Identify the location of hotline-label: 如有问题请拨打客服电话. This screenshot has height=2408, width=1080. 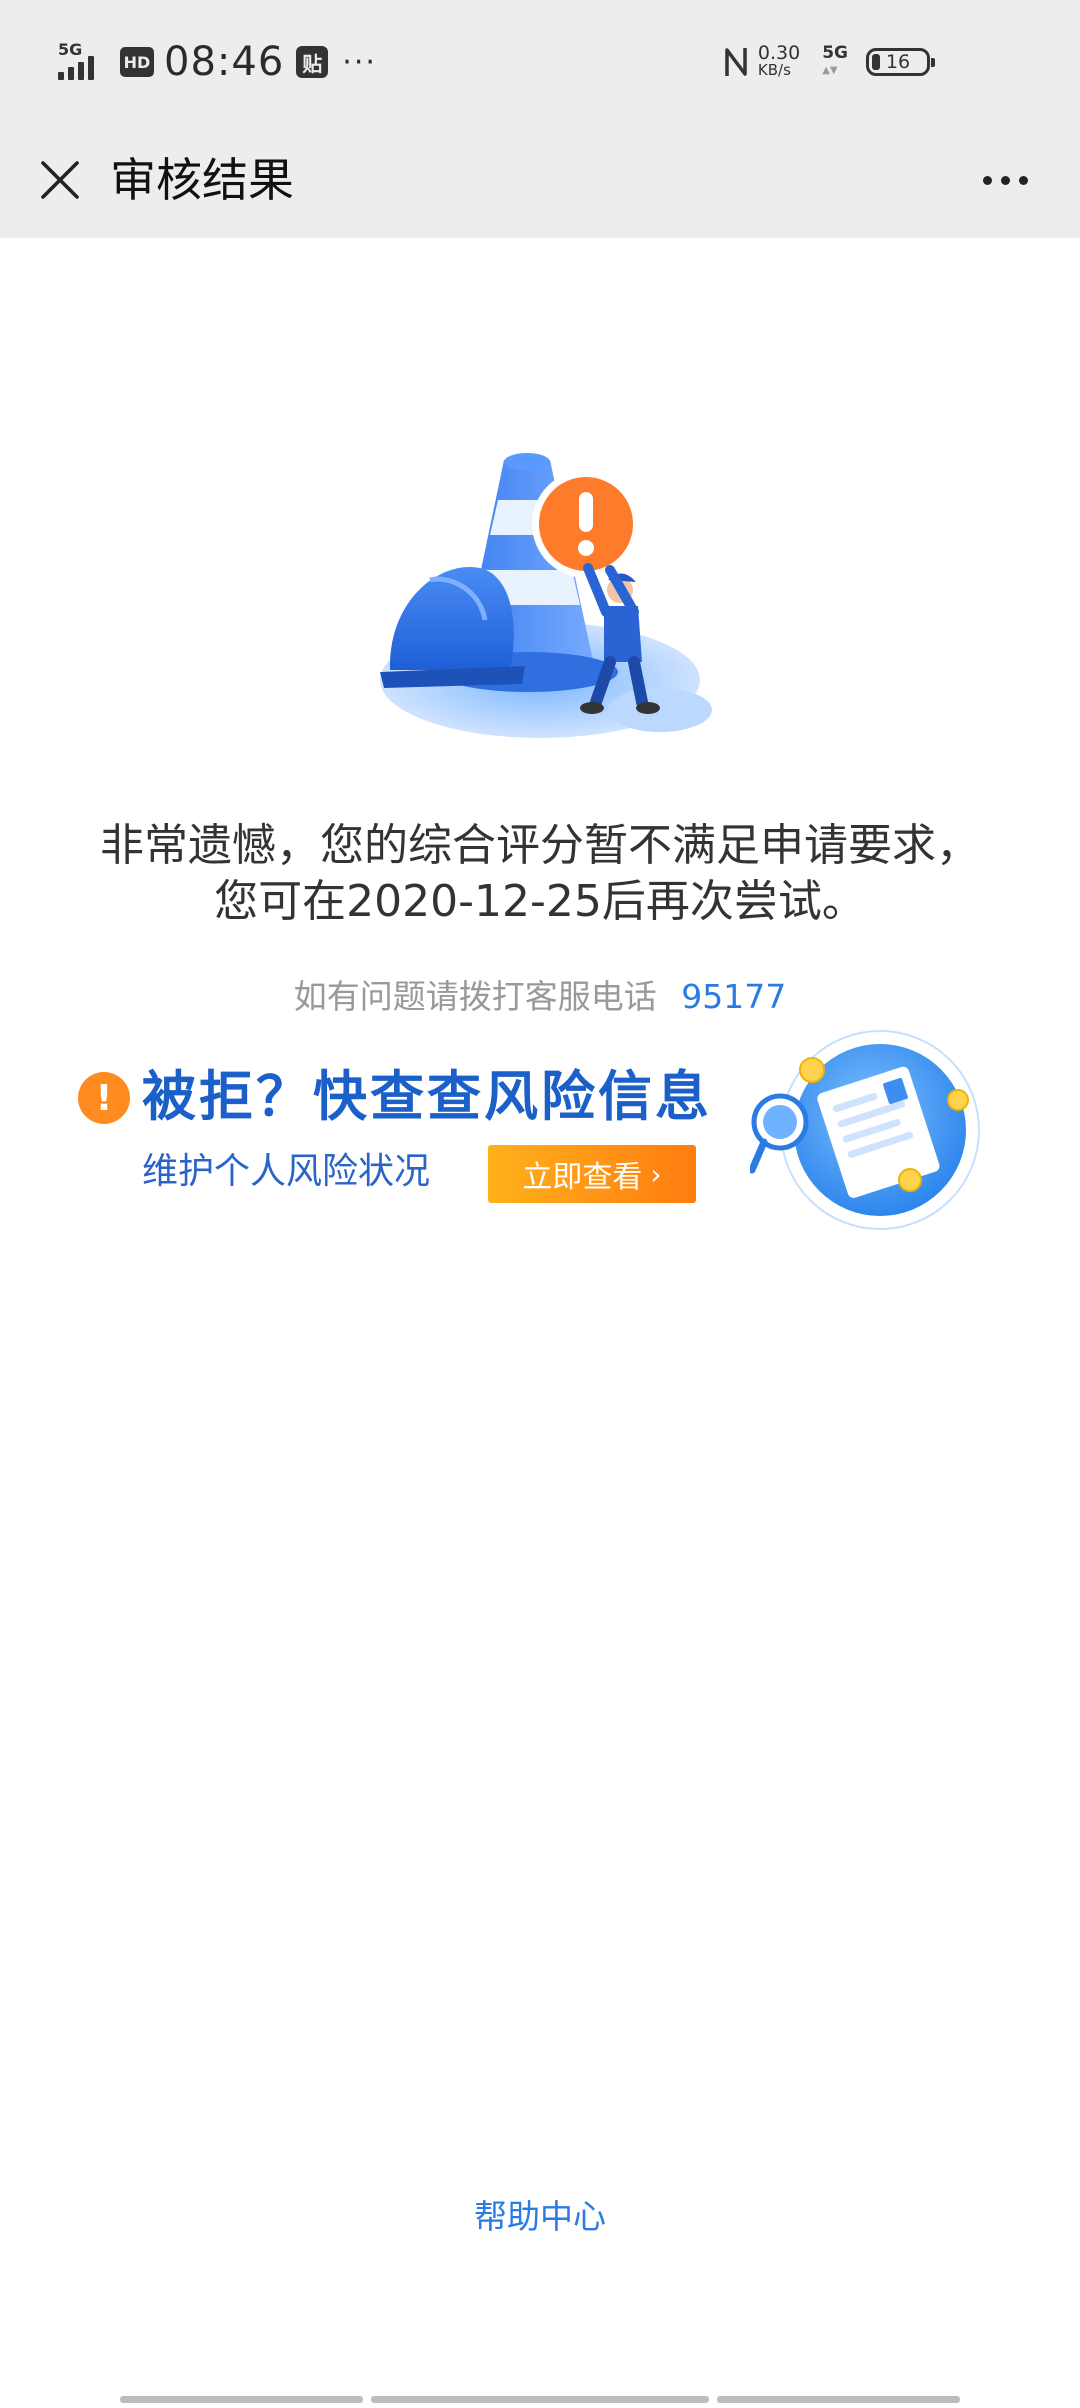
(475, 996).